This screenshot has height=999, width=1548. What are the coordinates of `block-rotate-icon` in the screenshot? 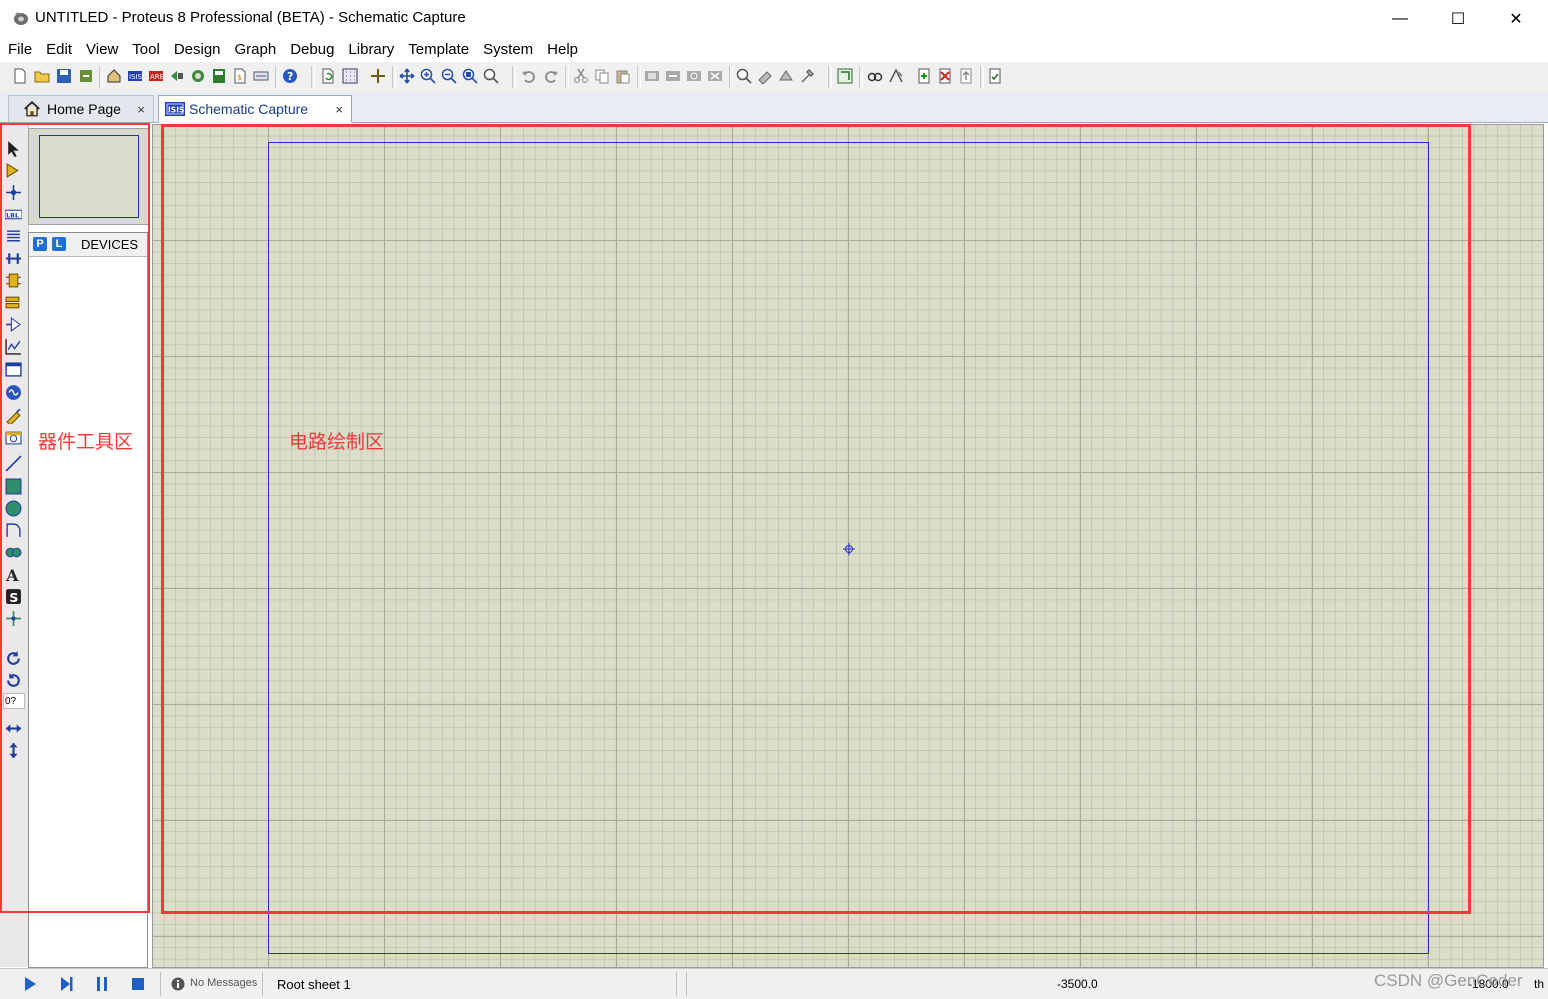 It's located at (694, 76).